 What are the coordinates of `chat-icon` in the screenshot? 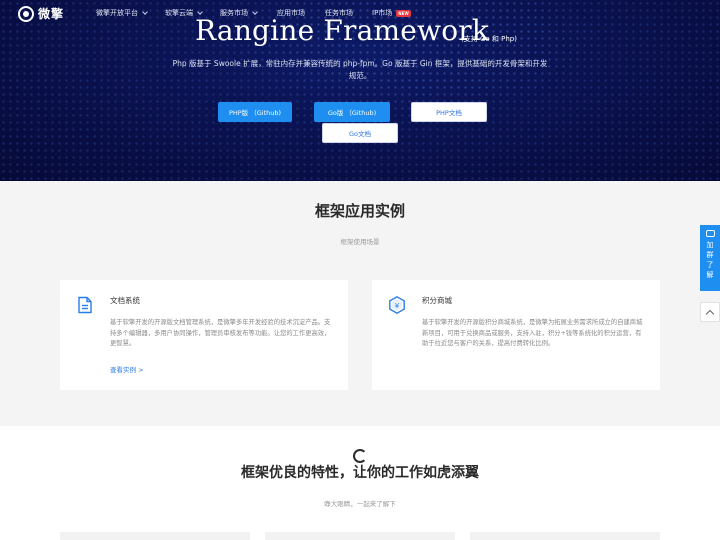 It's located at (710, 233).